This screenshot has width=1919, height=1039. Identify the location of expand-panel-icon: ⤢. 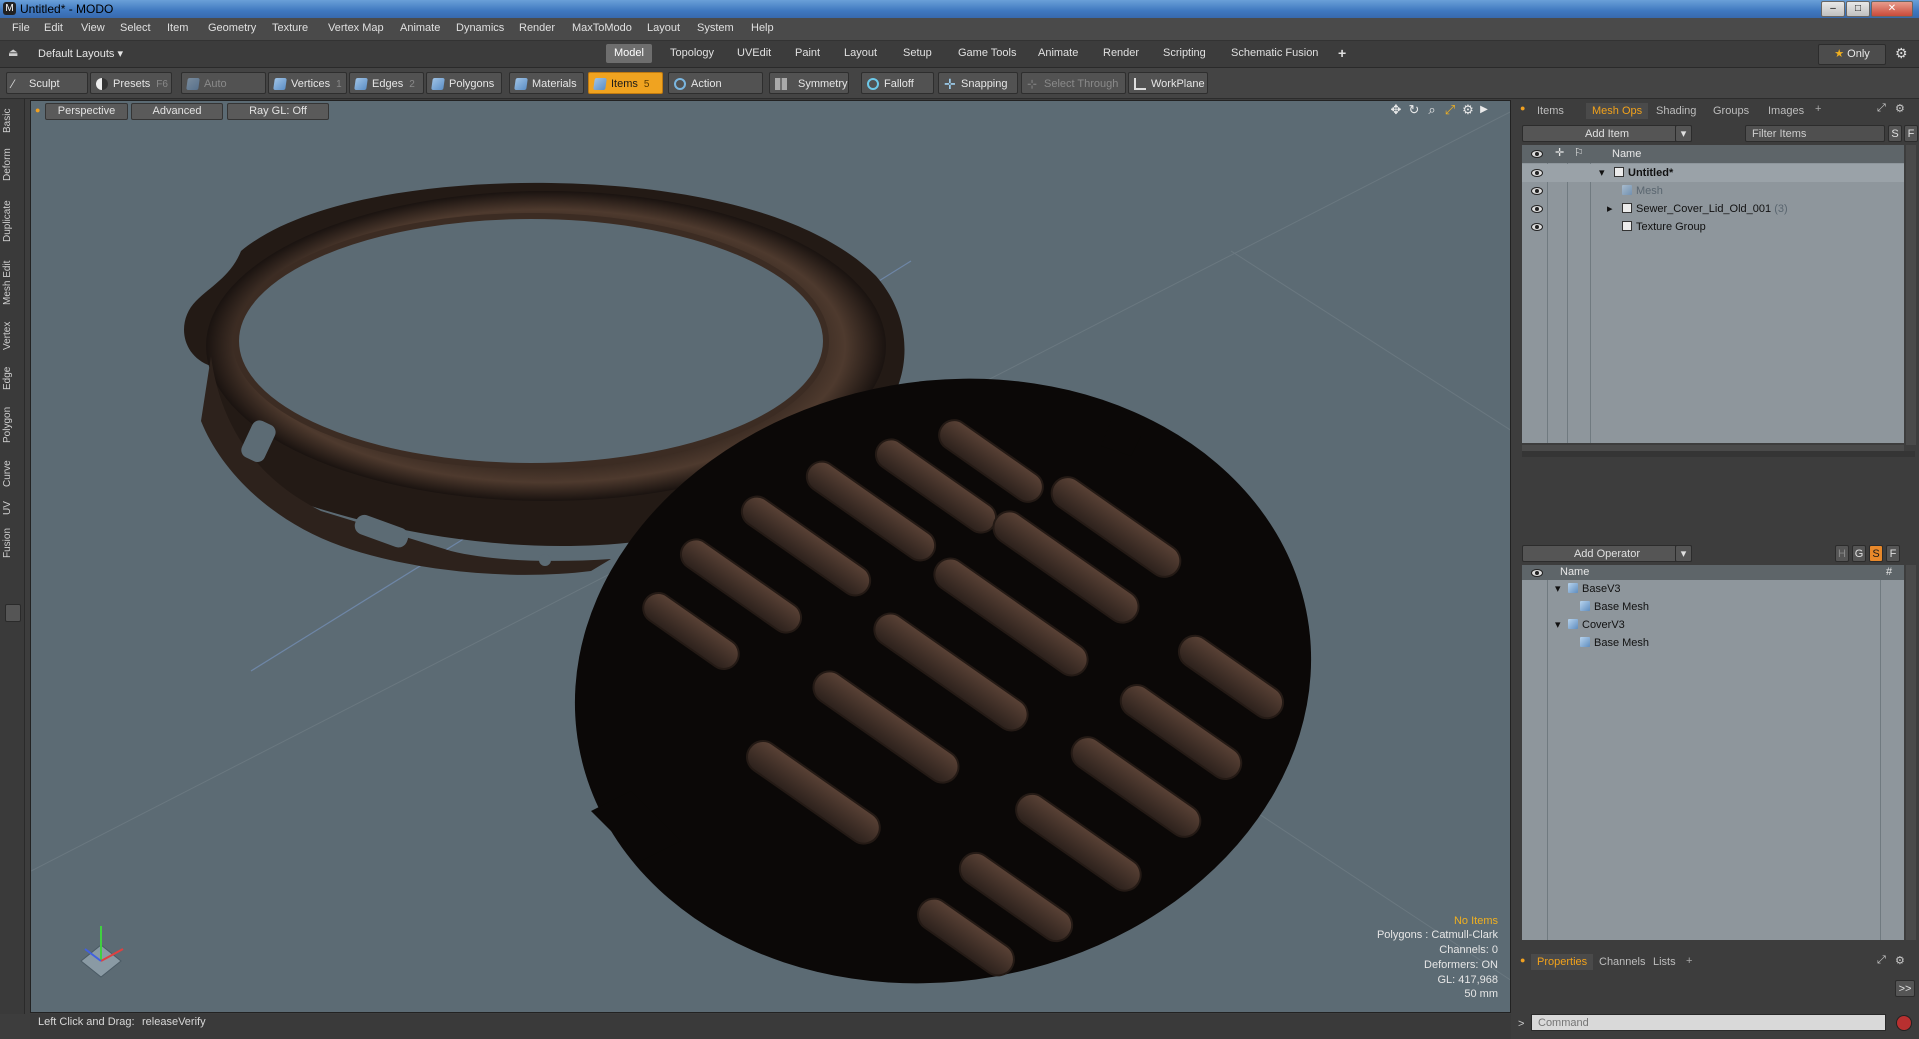
(1881, 108).